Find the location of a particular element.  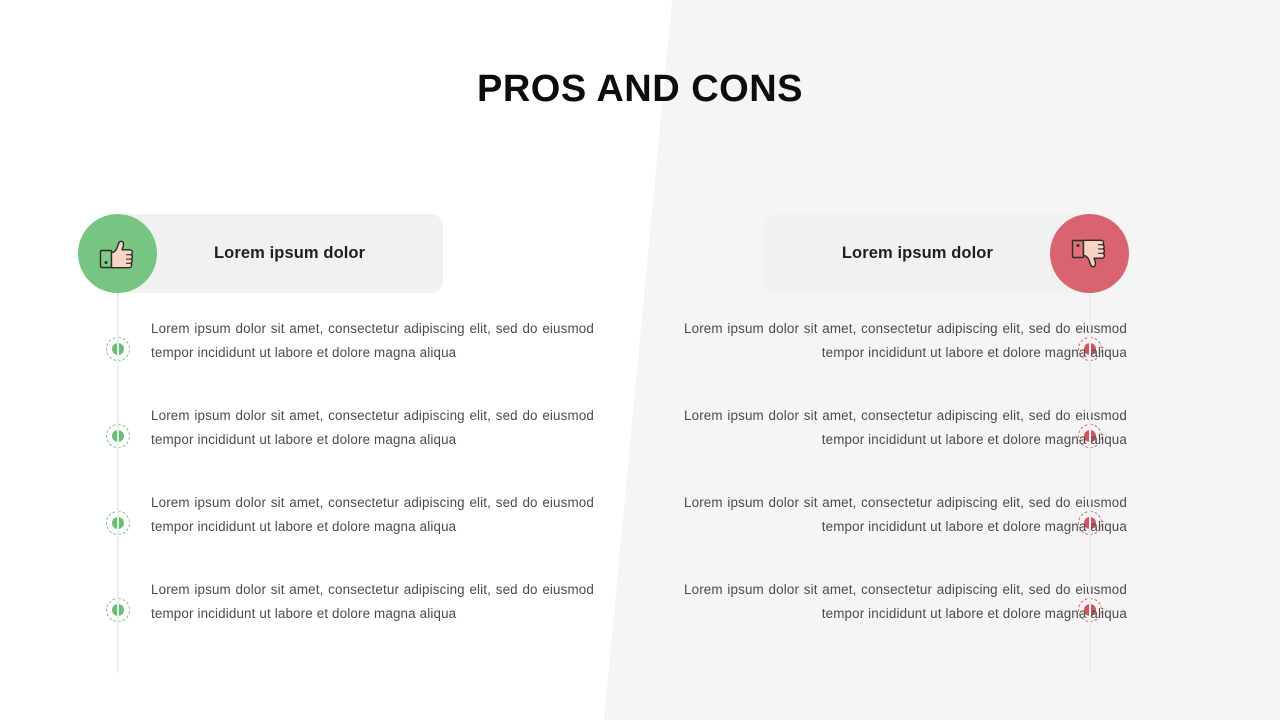

cons-header-label: Lorem ipsum dolor is located at coordinates (917, 253).